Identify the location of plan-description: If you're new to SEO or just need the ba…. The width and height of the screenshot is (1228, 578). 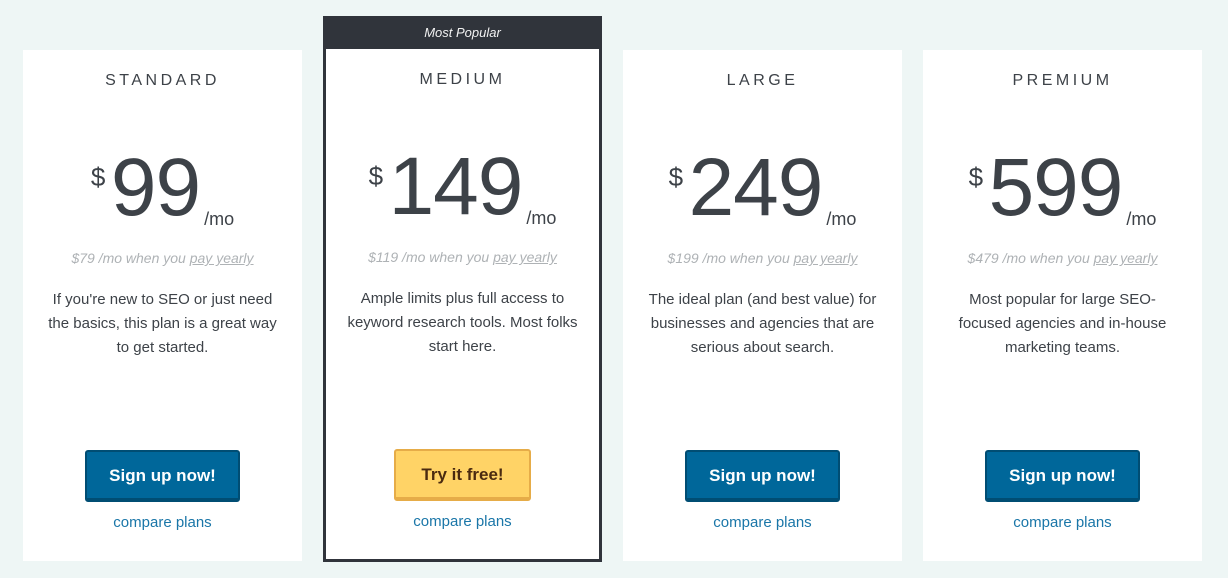
(162, 323).